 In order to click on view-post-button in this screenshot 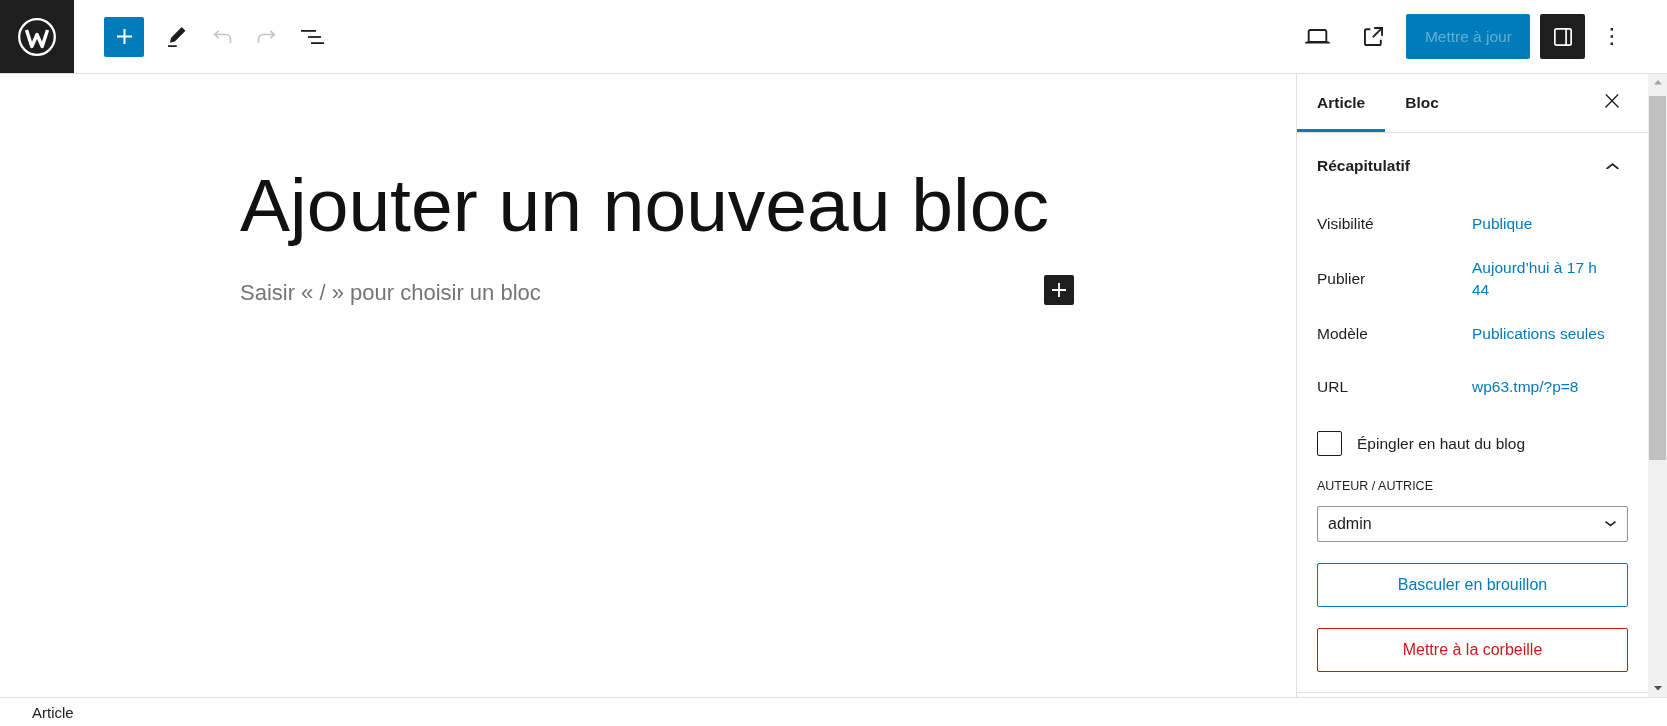, I will do `click(1373, 36)`.